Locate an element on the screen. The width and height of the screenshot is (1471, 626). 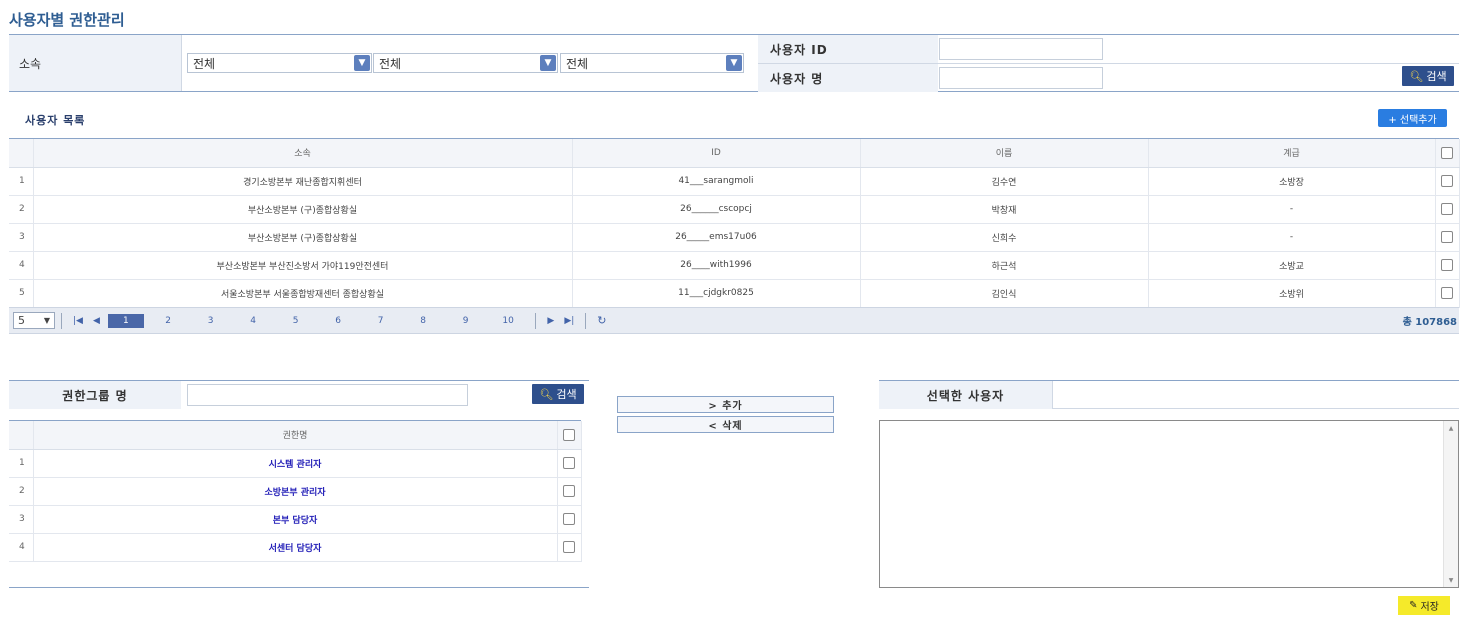
perm-name-link: 시스템 관리자 is located at coordinates (295, 465).